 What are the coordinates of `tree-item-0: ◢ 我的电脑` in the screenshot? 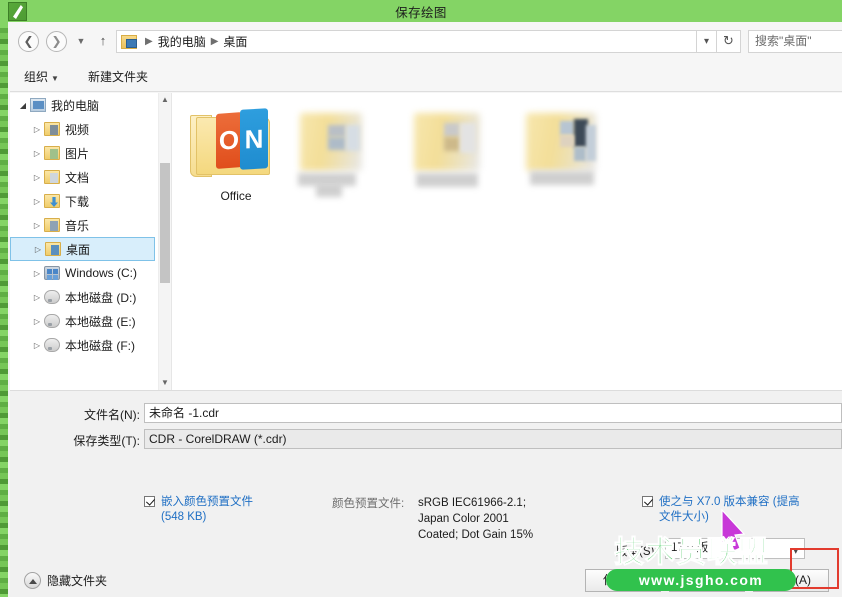 It's located at (84, 105).